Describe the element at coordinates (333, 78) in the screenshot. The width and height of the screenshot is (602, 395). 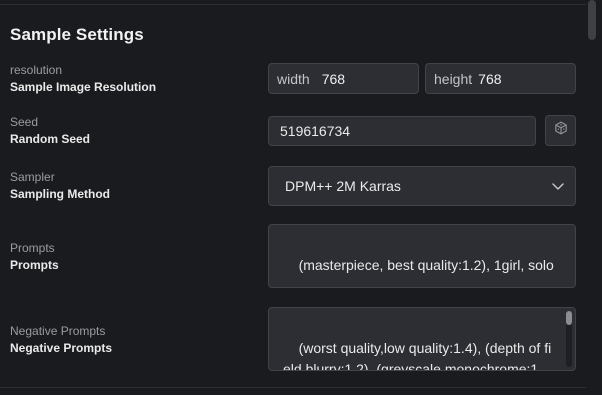
I see `width-value: 768` at that location.